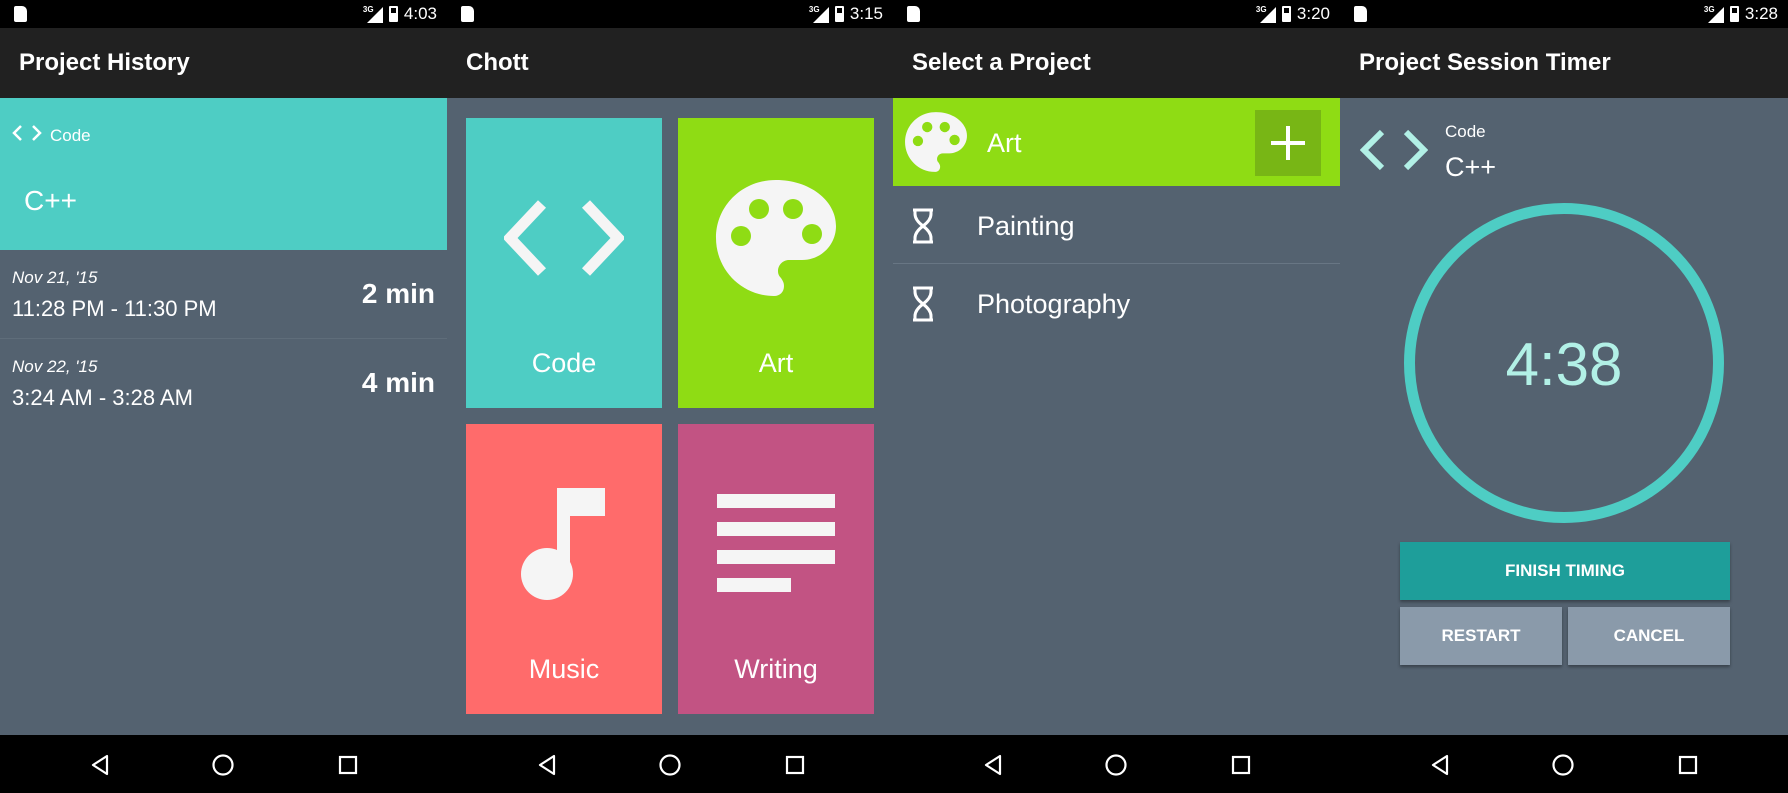 Image resolution: width=1788 pixels, height=793 pixels. Describe the element at coordinates (223, 174) in the screenshot. I see `project-header` at that location.